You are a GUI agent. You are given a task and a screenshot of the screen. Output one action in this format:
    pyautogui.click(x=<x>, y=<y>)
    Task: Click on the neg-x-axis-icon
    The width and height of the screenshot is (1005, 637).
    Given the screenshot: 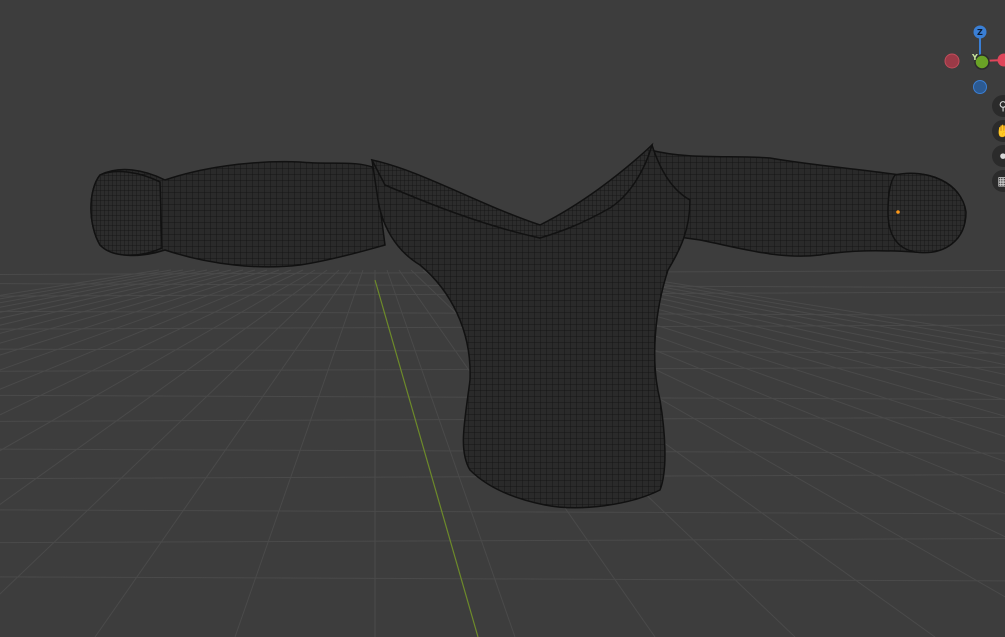 What is the action you would take?
    pyautogui.click(x=952, y=61)
    